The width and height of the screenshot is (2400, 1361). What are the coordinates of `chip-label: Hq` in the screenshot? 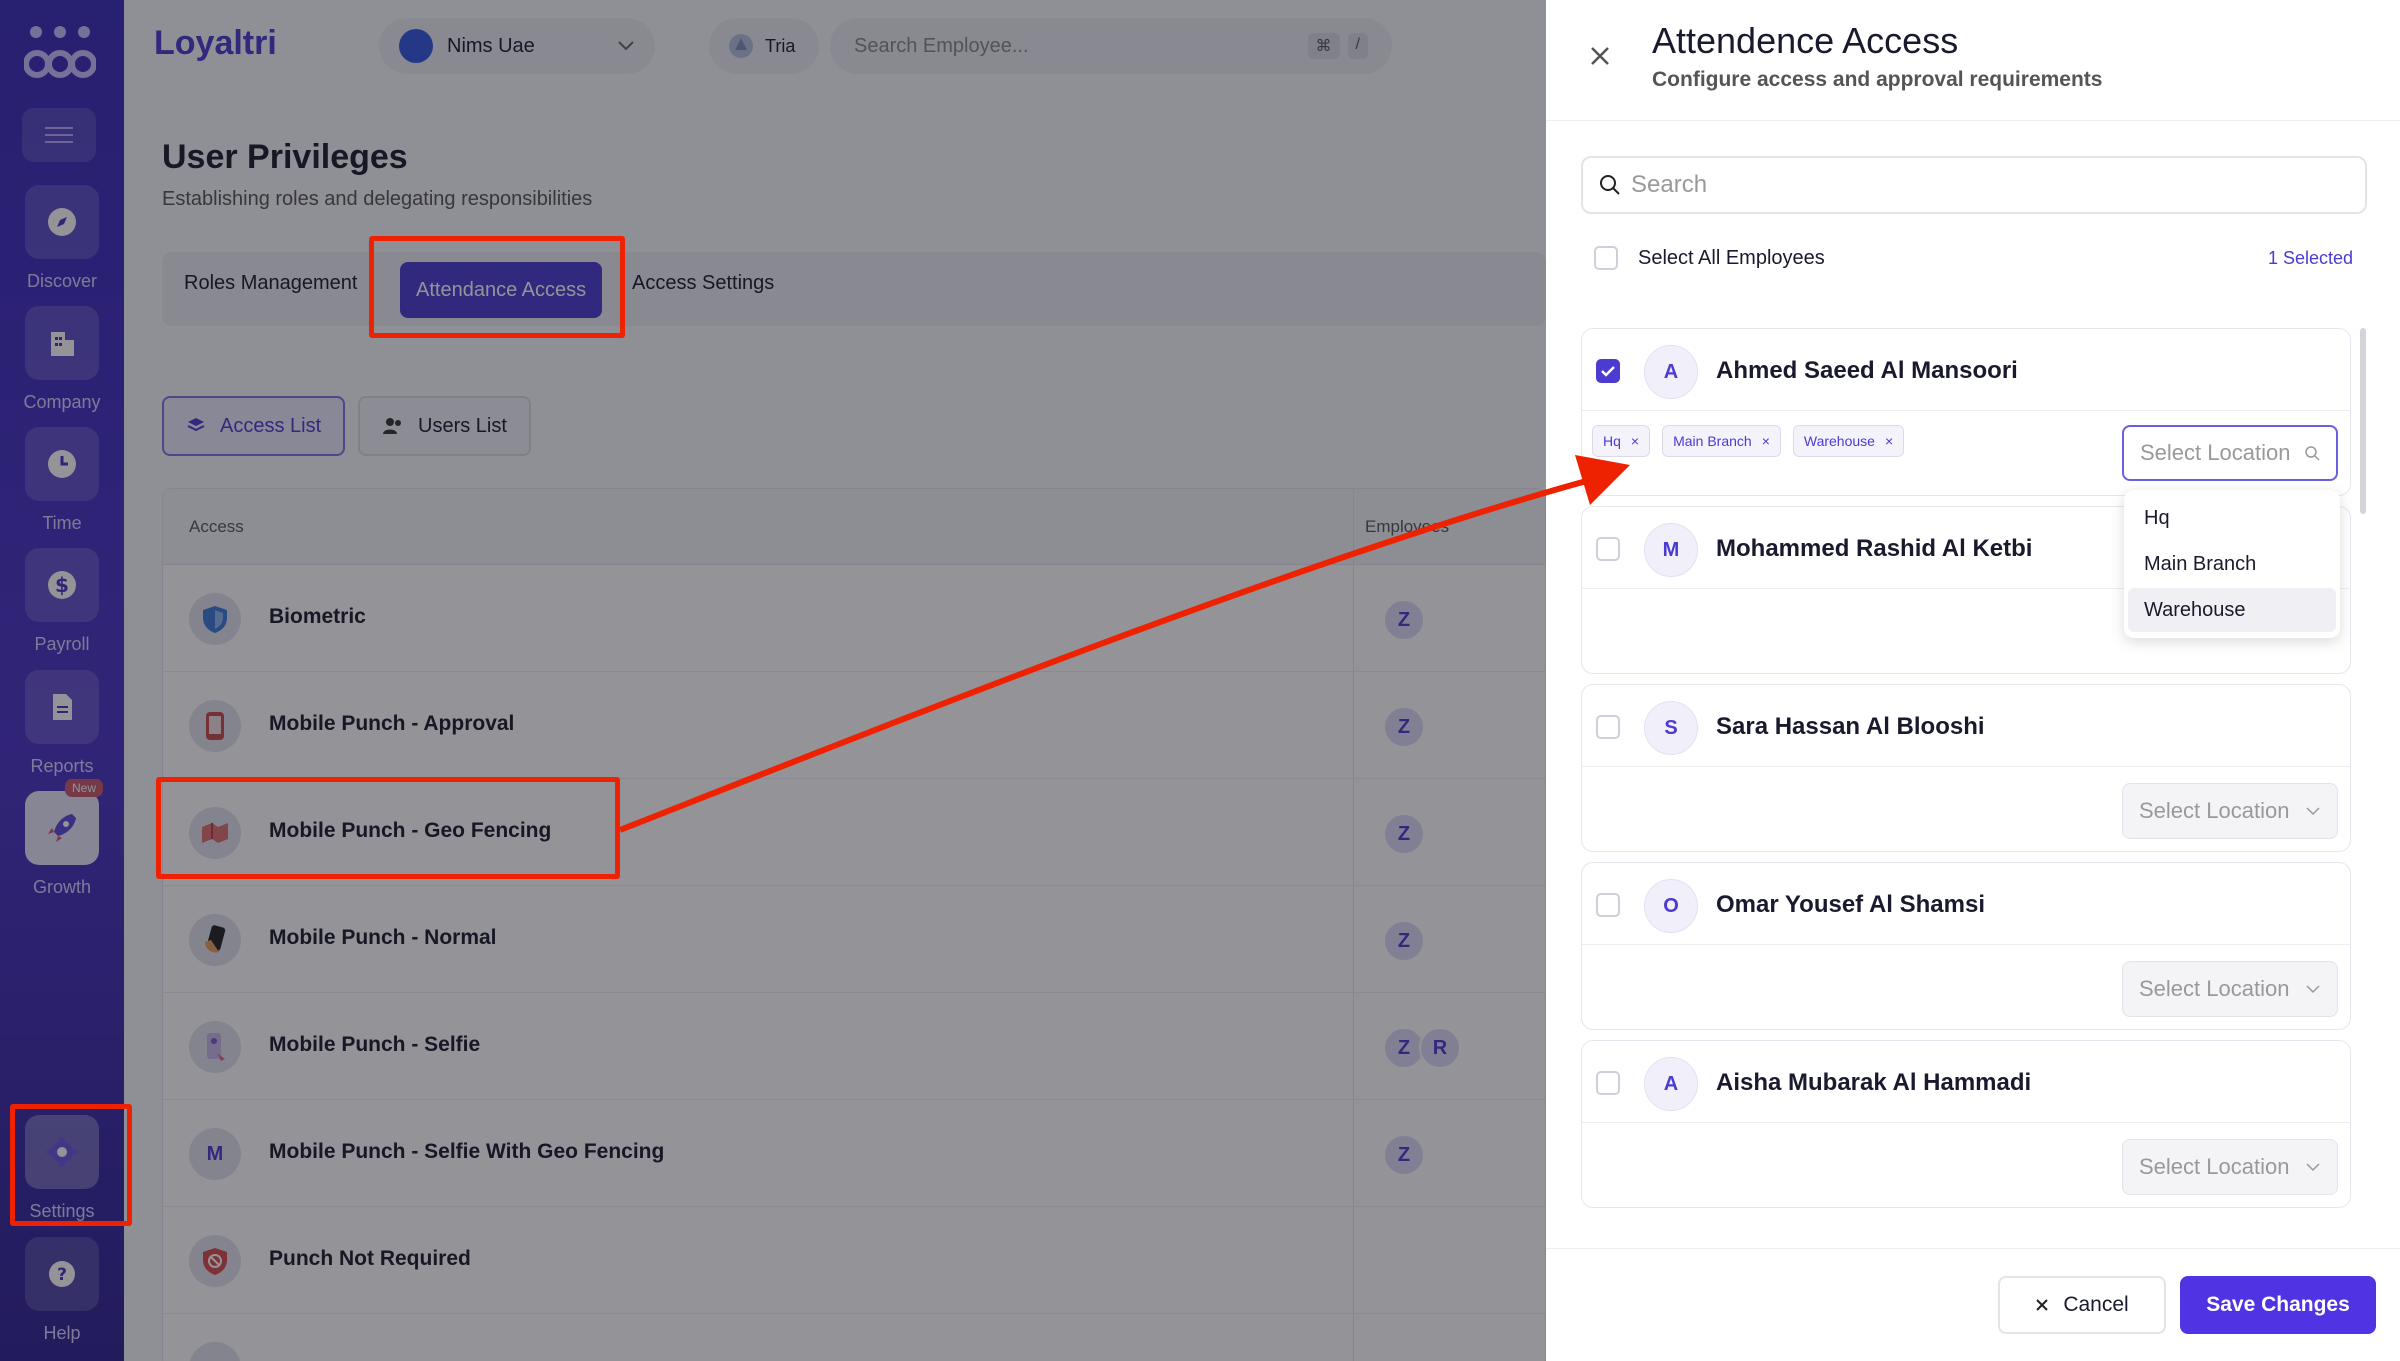 It's located at (1612, 441).